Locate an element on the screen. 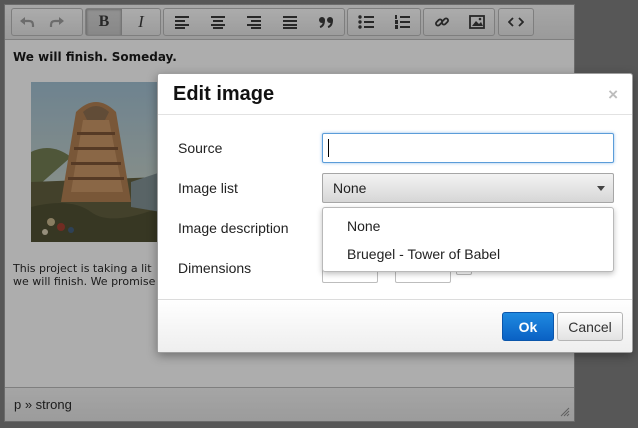  close-icon: × is located at coordinates (613, 95).